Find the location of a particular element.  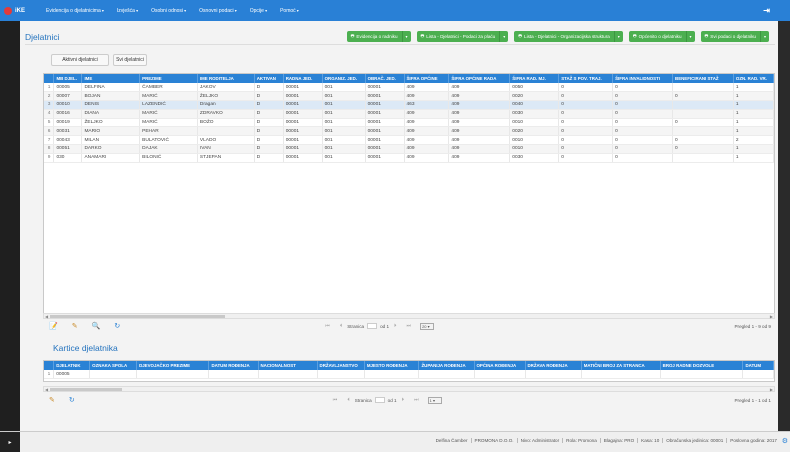

employees-horizontal-scrollbar: ◀ ▶ is located at coordinates (409, 316).